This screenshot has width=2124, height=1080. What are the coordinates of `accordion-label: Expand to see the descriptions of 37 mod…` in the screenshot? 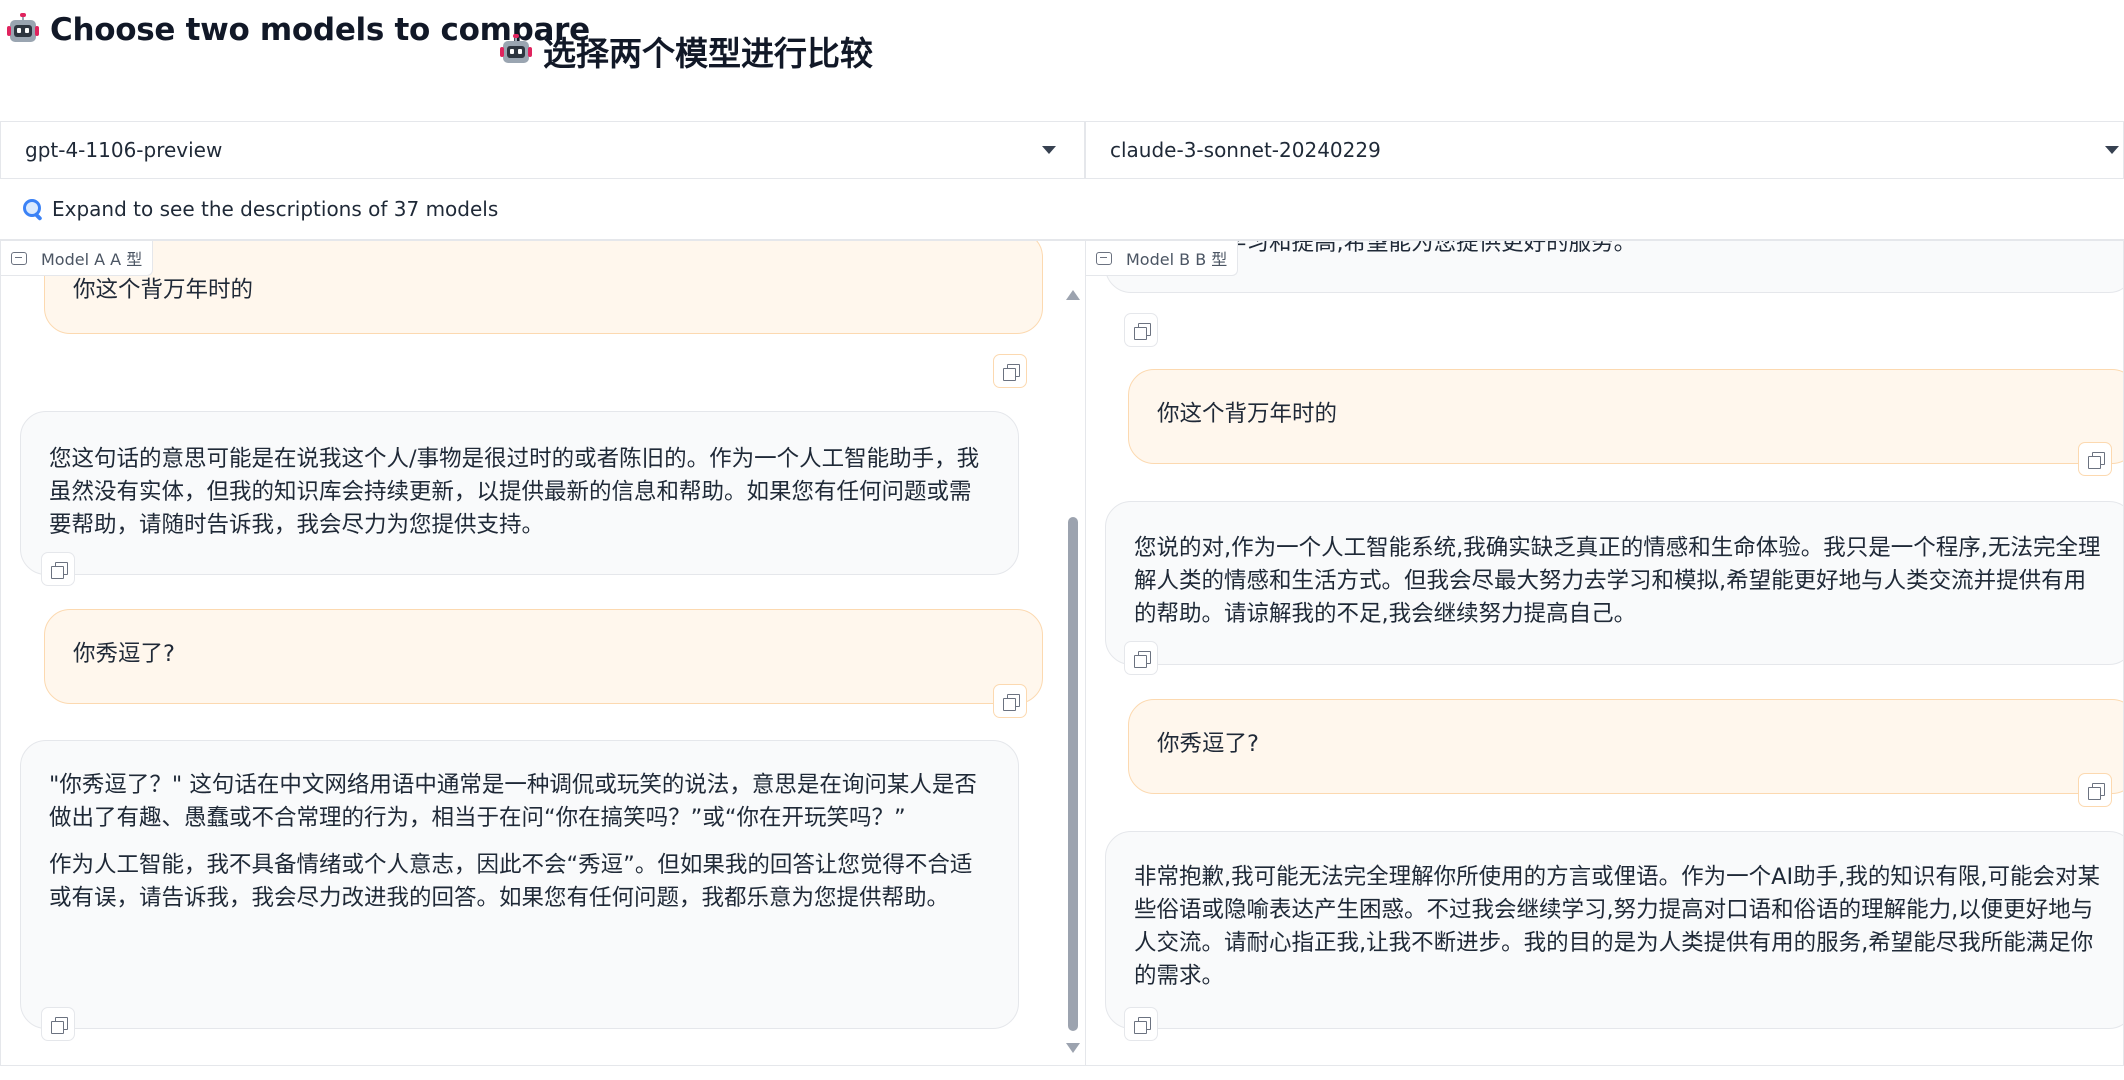 It's located at (275, 209).